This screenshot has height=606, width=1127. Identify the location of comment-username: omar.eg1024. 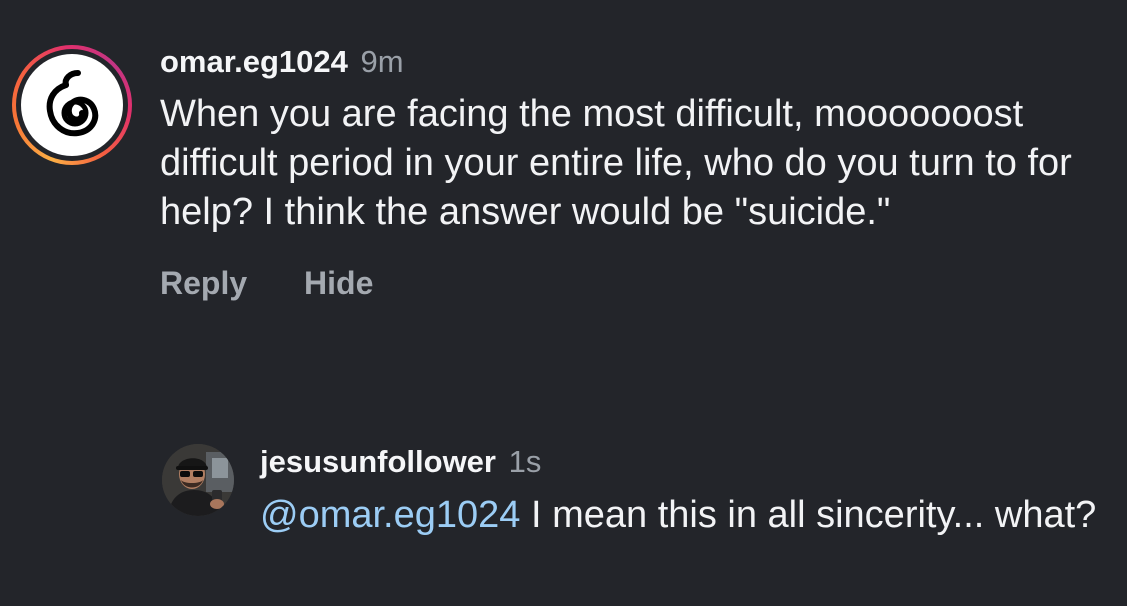
(254, 61).